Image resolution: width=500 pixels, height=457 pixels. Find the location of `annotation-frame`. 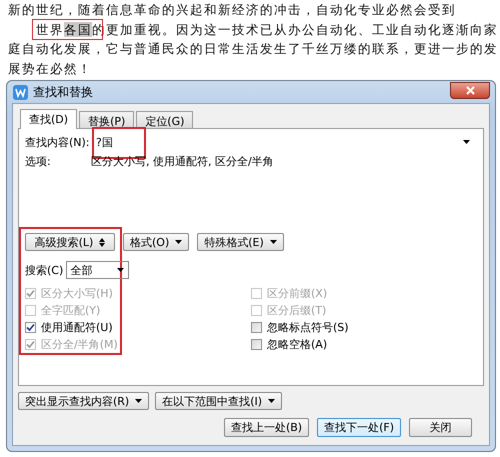

annotation-frame is located at coordinates (67, 29).